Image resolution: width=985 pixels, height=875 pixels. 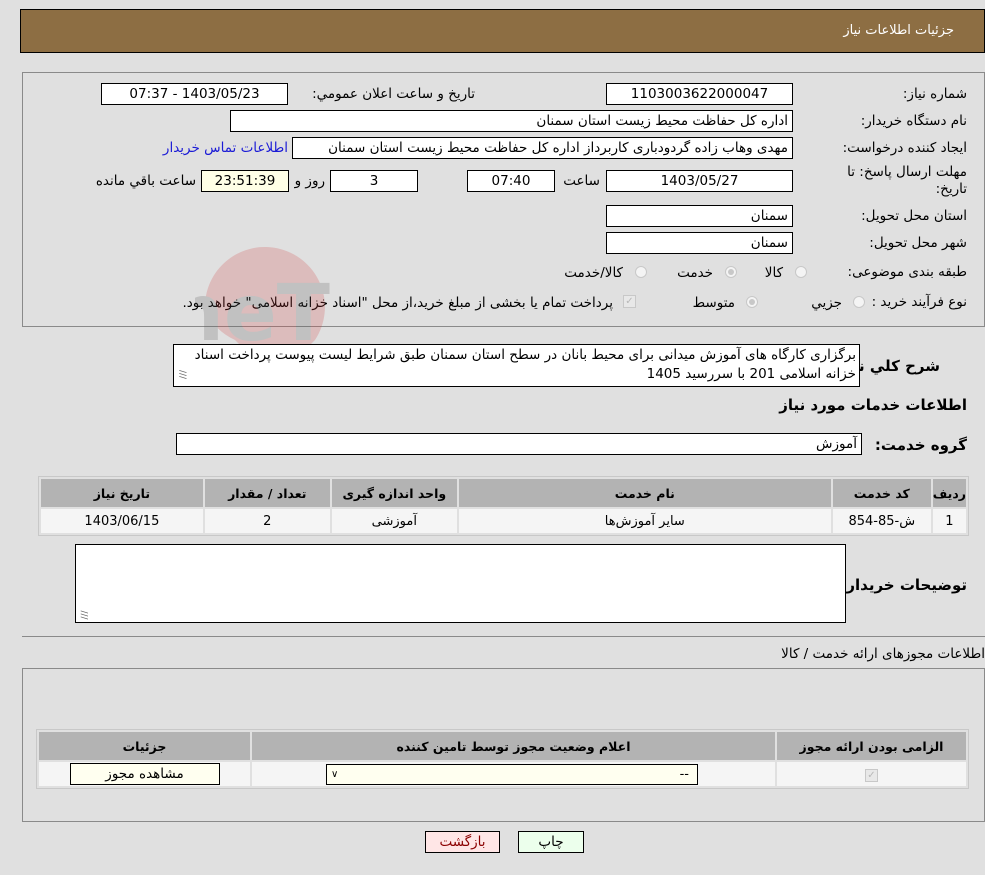 I want to click on time-remaining-field: 23:51:39, so click(x=245, y=181).